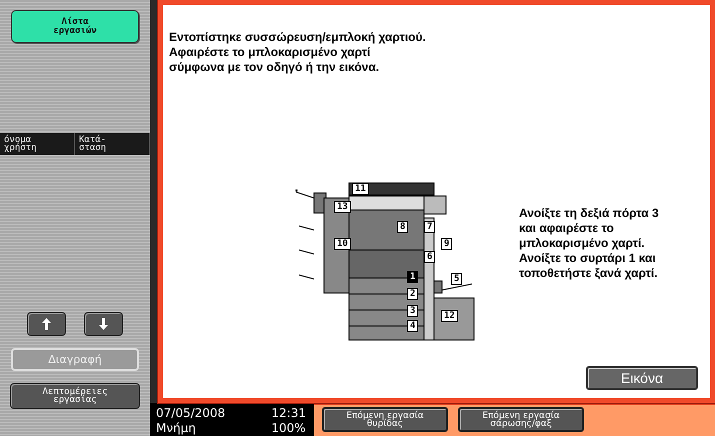 Image resolution: width=715 pixels, height=436 pixels. Describe the element at coordinates (176, 429) in the screenshot. I see `memory-label: Μνήμη` at that location.